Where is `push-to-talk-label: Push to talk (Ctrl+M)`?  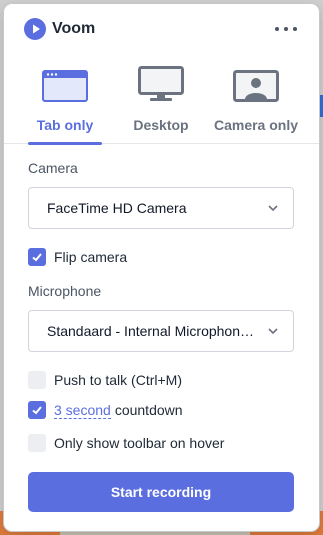
push-to-talk-label: Push to talk (Ctrl+M) is located at coordinates (118, 380).